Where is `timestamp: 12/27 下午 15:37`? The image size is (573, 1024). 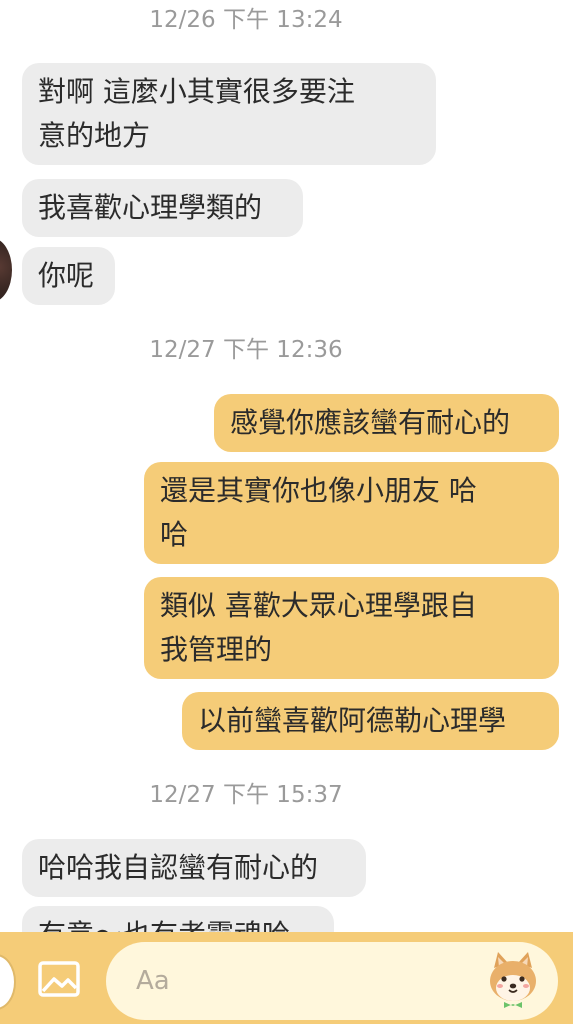 timestamp: 12/27 下午 15:37 is located at coordinates (246, 795).